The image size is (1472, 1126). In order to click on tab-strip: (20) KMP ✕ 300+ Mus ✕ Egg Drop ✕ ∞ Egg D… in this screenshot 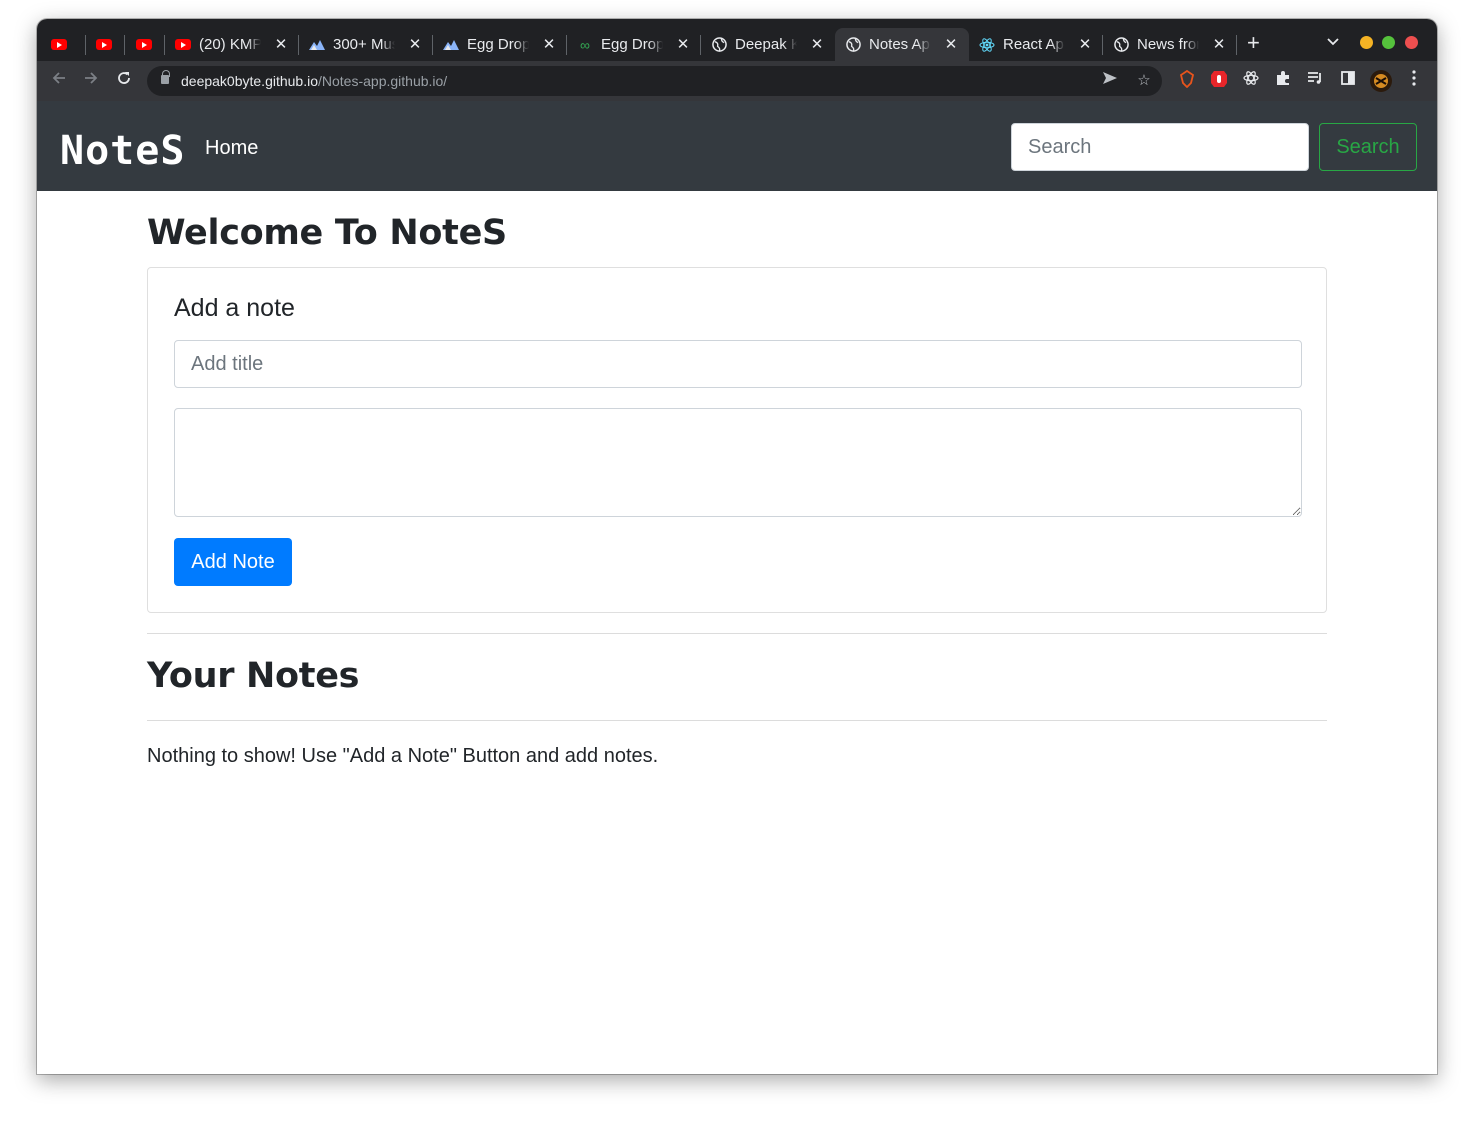, I will do `click(737, 40)`.